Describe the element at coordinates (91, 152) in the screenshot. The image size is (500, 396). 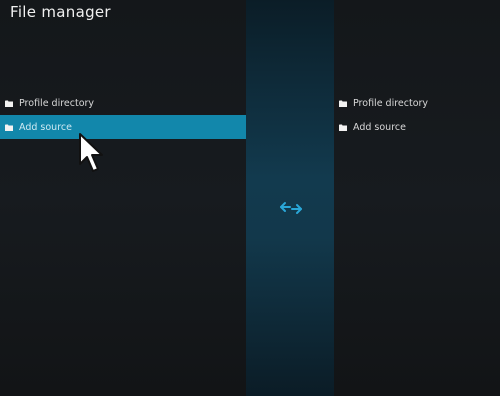
I see `mouse-pointer-icon` at that location.